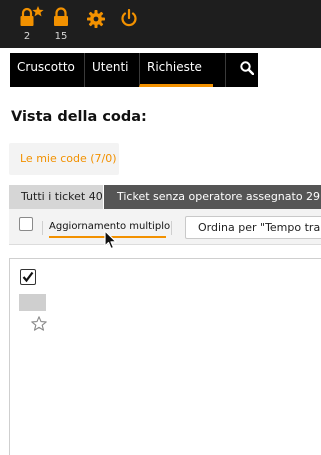  I want to click on settings-button, so click(96, 19).